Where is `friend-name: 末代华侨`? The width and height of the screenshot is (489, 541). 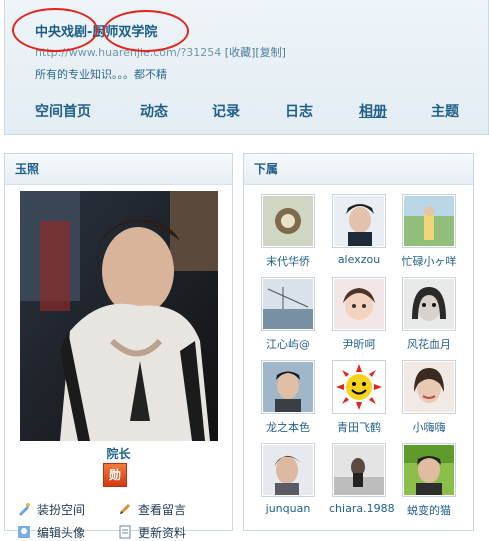
friend-name: 末代华侨 is located at coordinates (288, 261).